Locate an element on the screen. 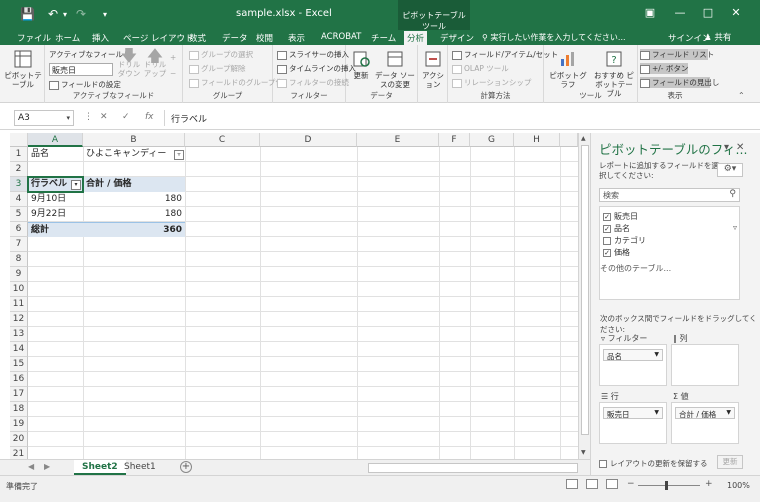  column-header-c: C is located at coordinates (222, 140).